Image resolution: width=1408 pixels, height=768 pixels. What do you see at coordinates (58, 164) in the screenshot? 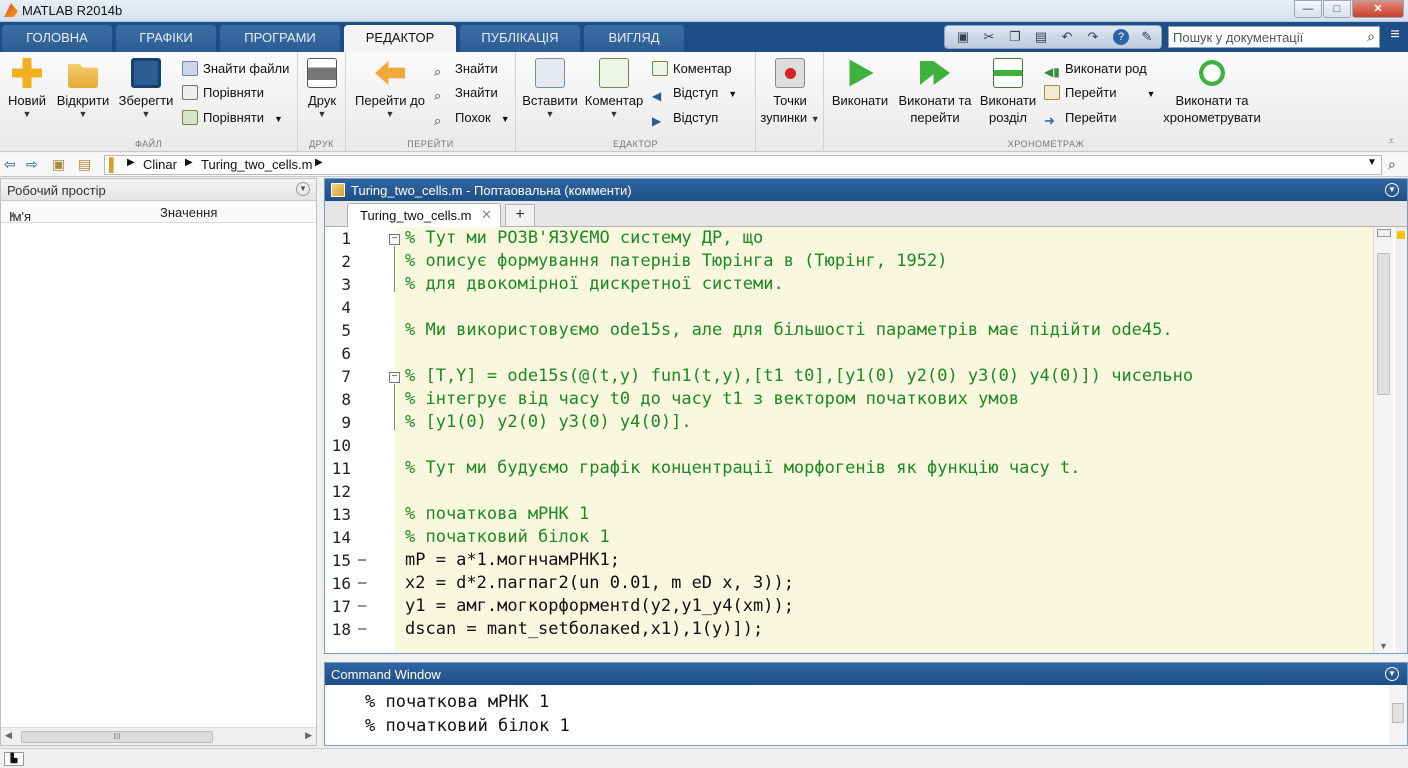
I see `up-folder-icon: ▣` at bounding box center [58, 164].